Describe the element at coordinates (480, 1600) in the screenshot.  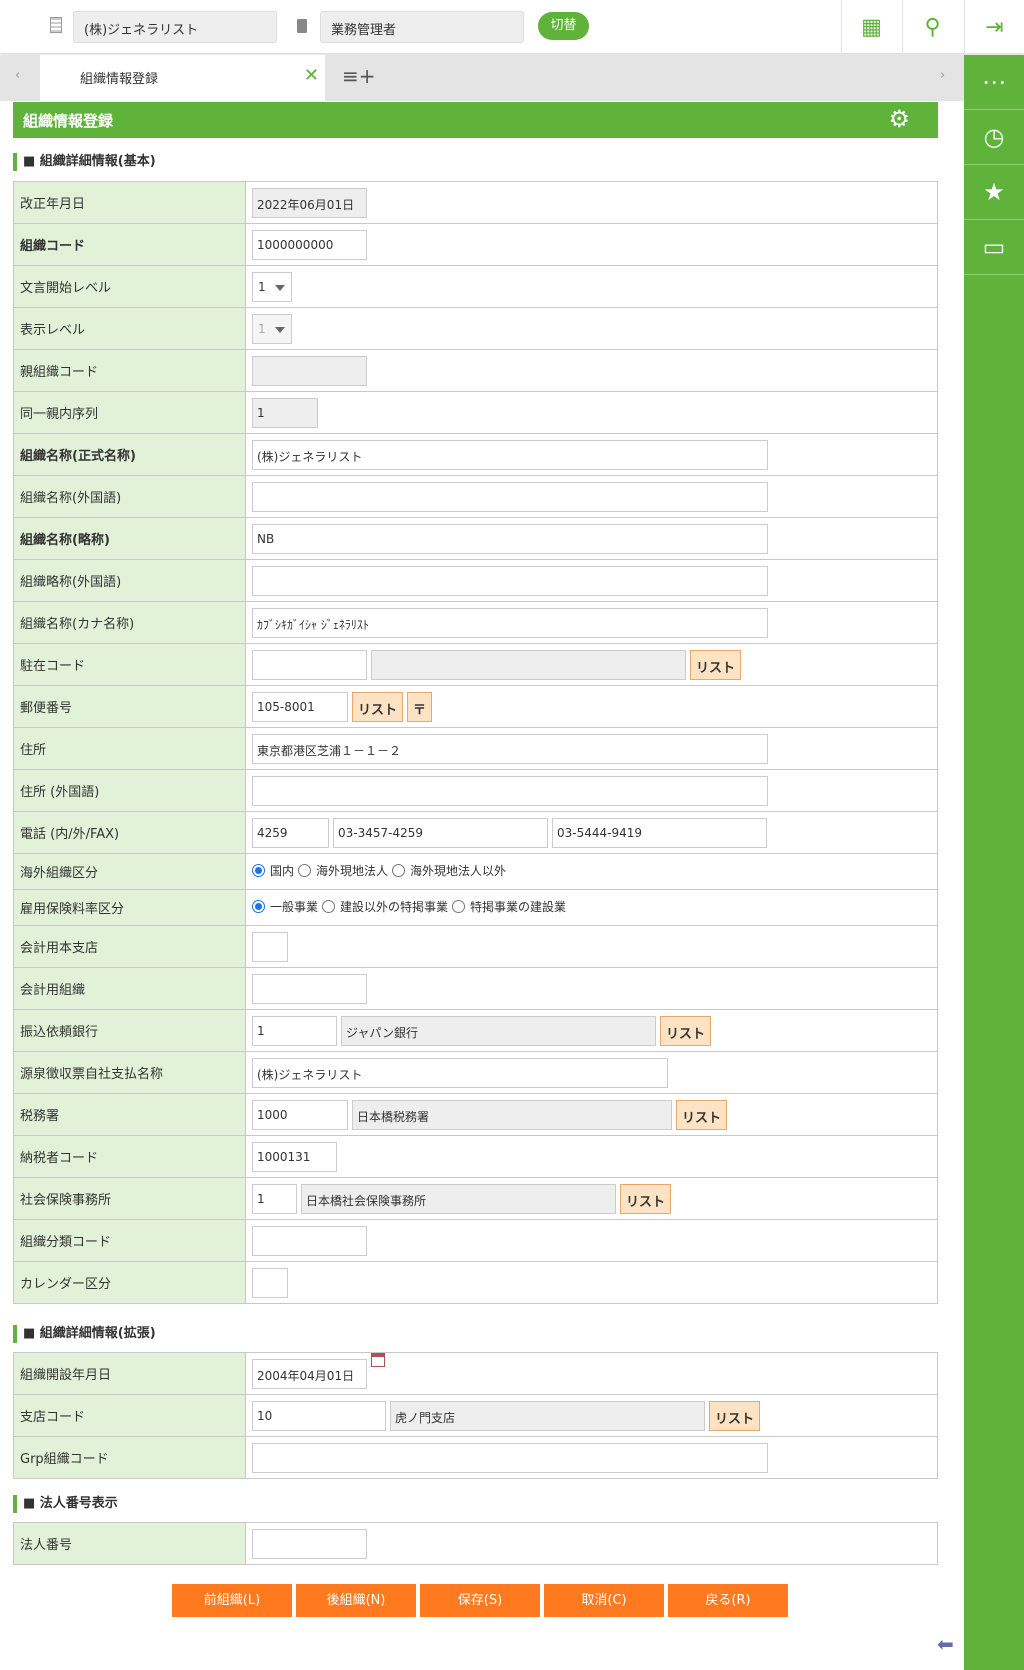
I see `save-button: 保存(S)` at that location.